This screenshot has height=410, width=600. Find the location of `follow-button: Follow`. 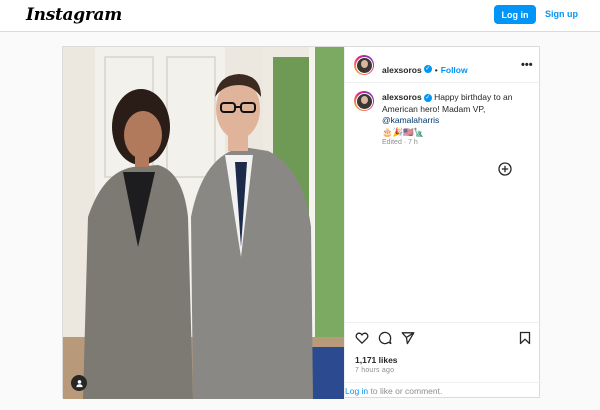

follow-button: Follow is located at coordinates (454, 70).